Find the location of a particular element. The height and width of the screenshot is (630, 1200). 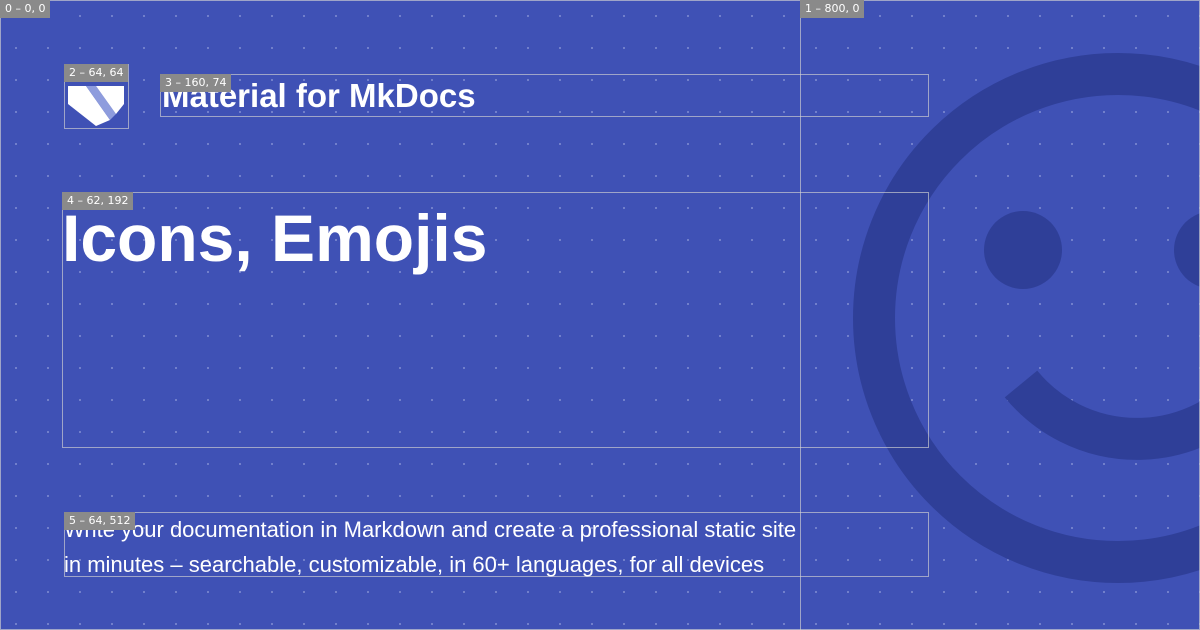

layer-tag-1: 1 – 800, 0 is located at coordinates (832, 9).